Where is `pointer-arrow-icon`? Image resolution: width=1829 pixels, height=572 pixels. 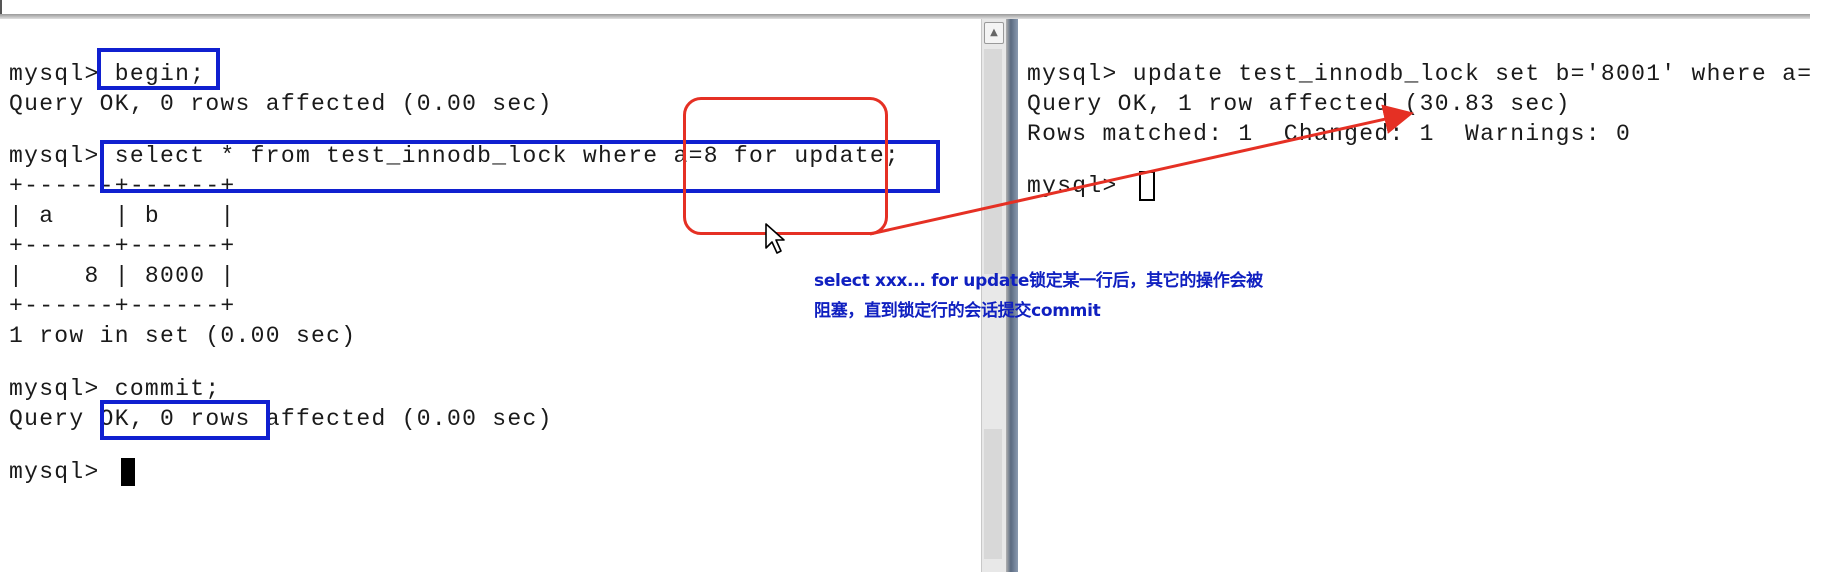 pointer-arrow-icon is located at coordinates (775, 238).